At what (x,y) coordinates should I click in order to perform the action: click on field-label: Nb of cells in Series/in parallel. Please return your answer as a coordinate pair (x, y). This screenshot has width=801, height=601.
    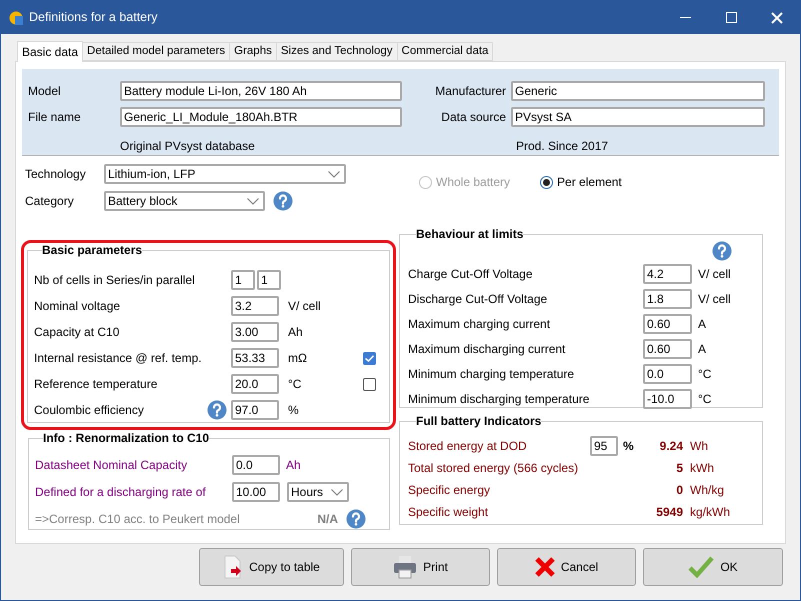
    Looking at the image, I should click on (115, 280).